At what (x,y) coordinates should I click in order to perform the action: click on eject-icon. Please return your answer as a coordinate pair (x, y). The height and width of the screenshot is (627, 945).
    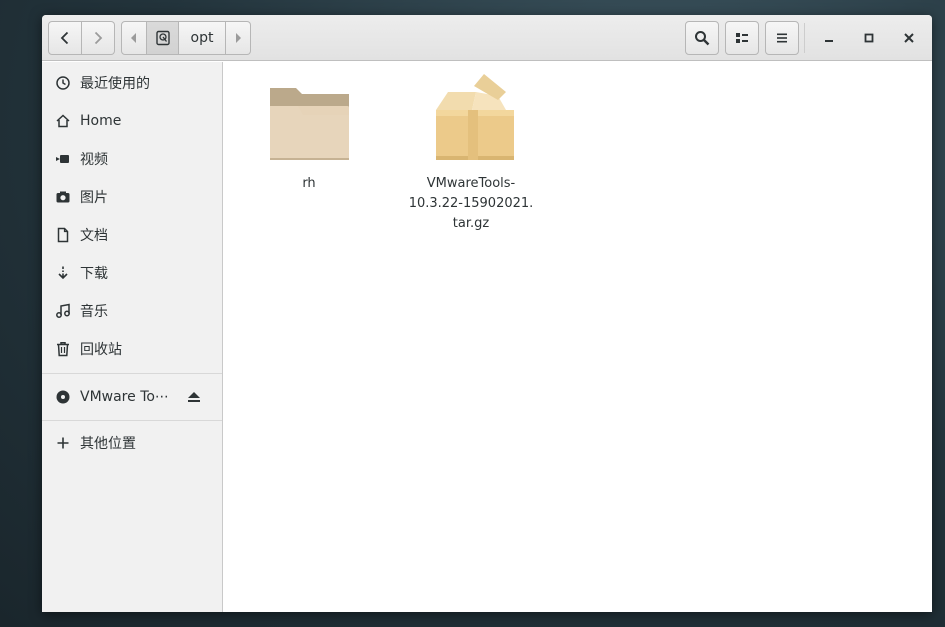
    Looking at the image, I should click on (194, 397).